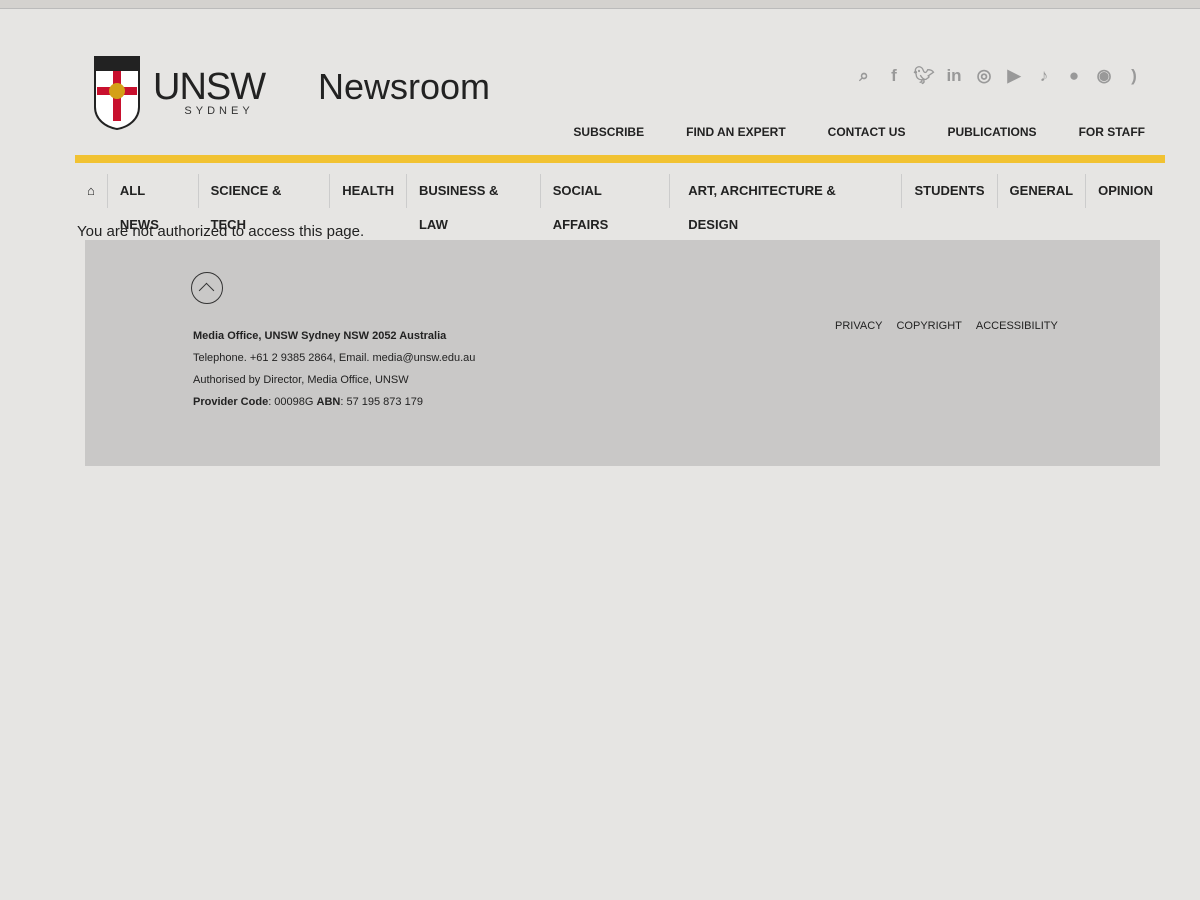 The image size is (1200, 900). I want to click on nav-art-architecture-design: ART, ARCHITECTURE & DESIGN, so click(786, 203).